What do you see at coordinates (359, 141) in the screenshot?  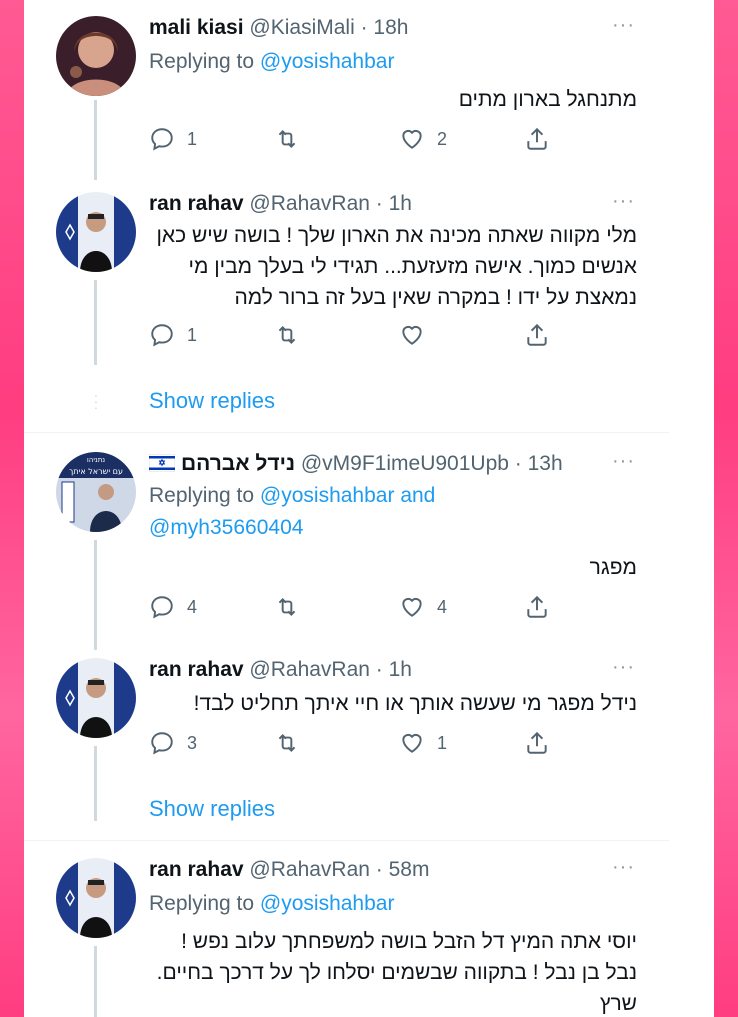 I see `tweet-actions: 1 2` at bounding box center [359, 141].